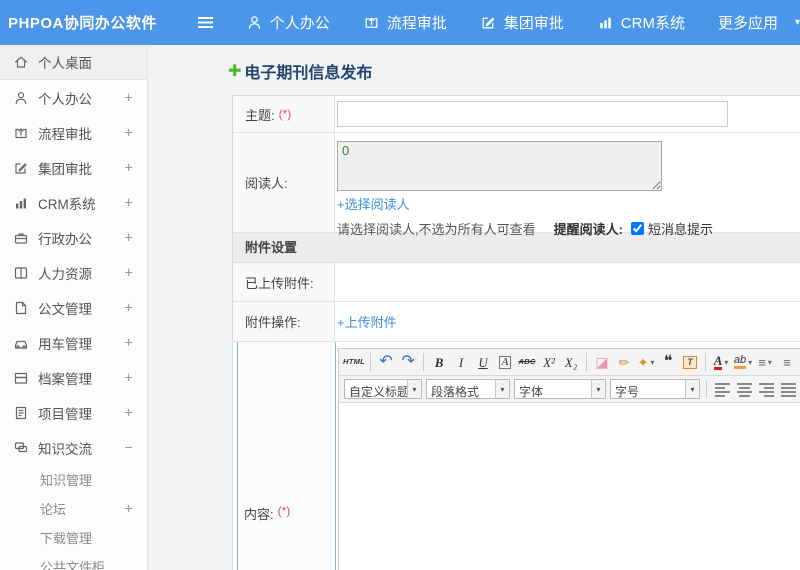 The width and height of the screenshot is (800, 570). Describe the element at coordinates (21, 133) in the screenshot. I see `flow-icon` at that location.